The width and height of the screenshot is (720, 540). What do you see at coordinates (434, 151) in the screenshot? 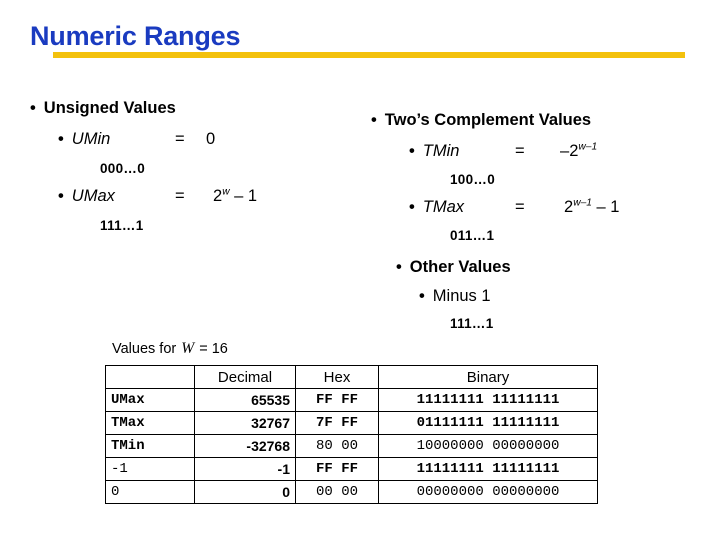
I see `tmin-label: TMin` at bounding box center [434, 151].